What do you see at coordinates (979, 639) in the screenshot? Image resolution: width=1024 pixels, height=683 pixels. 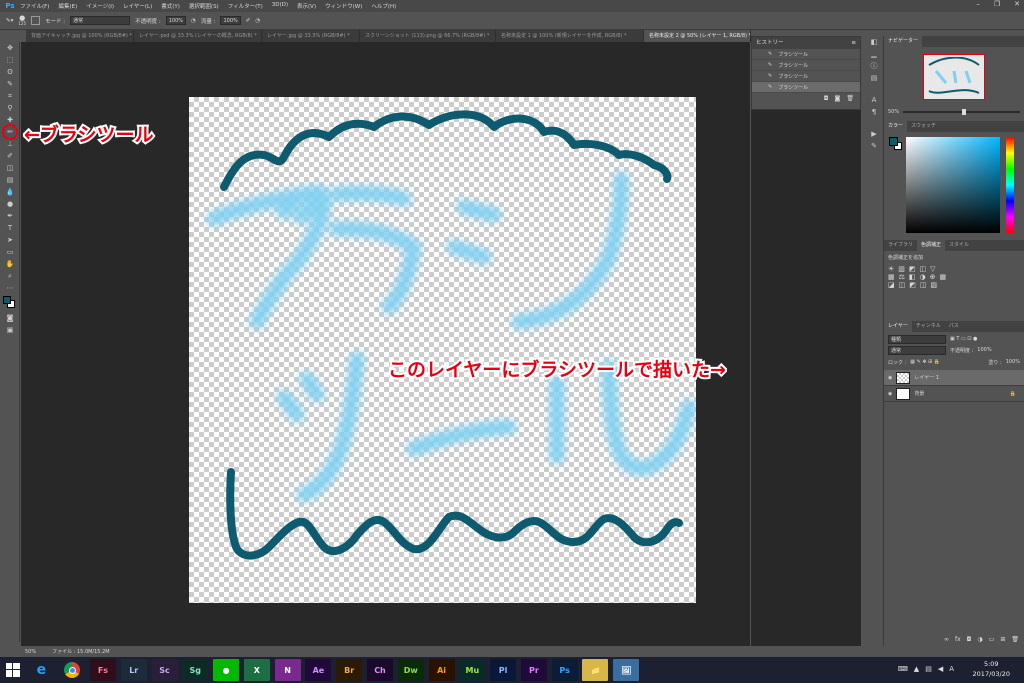 I see `adjustment-layer-icon: ◑` at bounding box center [979, 639].